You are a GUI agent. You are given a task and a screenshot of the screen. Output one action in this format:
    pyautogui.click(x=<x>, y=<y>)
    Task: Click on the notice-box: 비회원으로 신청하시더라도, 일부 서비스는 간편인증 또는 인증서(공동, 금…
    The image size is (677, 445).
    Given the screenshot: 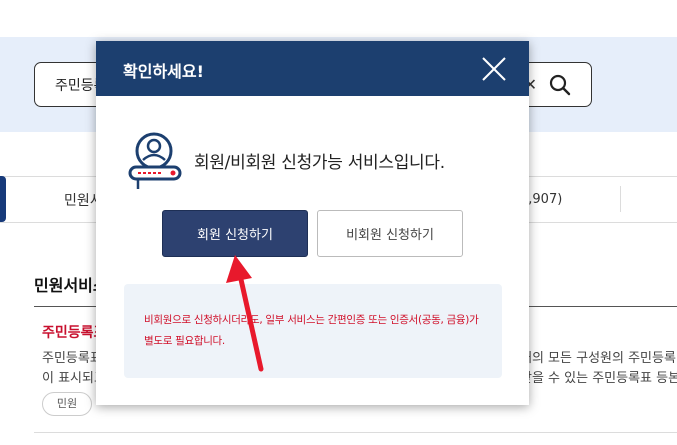 What is the action you would take?
    pyautogui.click(x=313, y=331)
    